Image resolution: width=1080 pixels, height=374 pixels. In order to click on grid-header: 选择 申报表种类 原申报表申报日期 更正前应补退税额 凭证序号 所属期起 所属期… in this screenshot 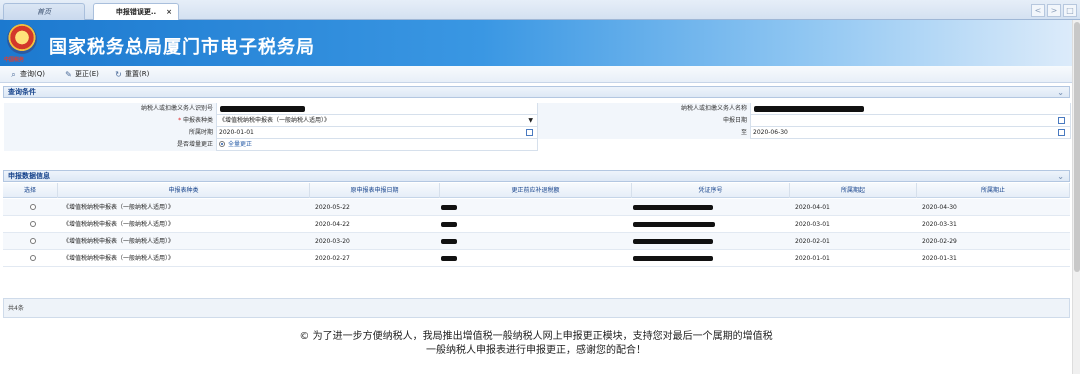, I will do `click(536, 190)`.